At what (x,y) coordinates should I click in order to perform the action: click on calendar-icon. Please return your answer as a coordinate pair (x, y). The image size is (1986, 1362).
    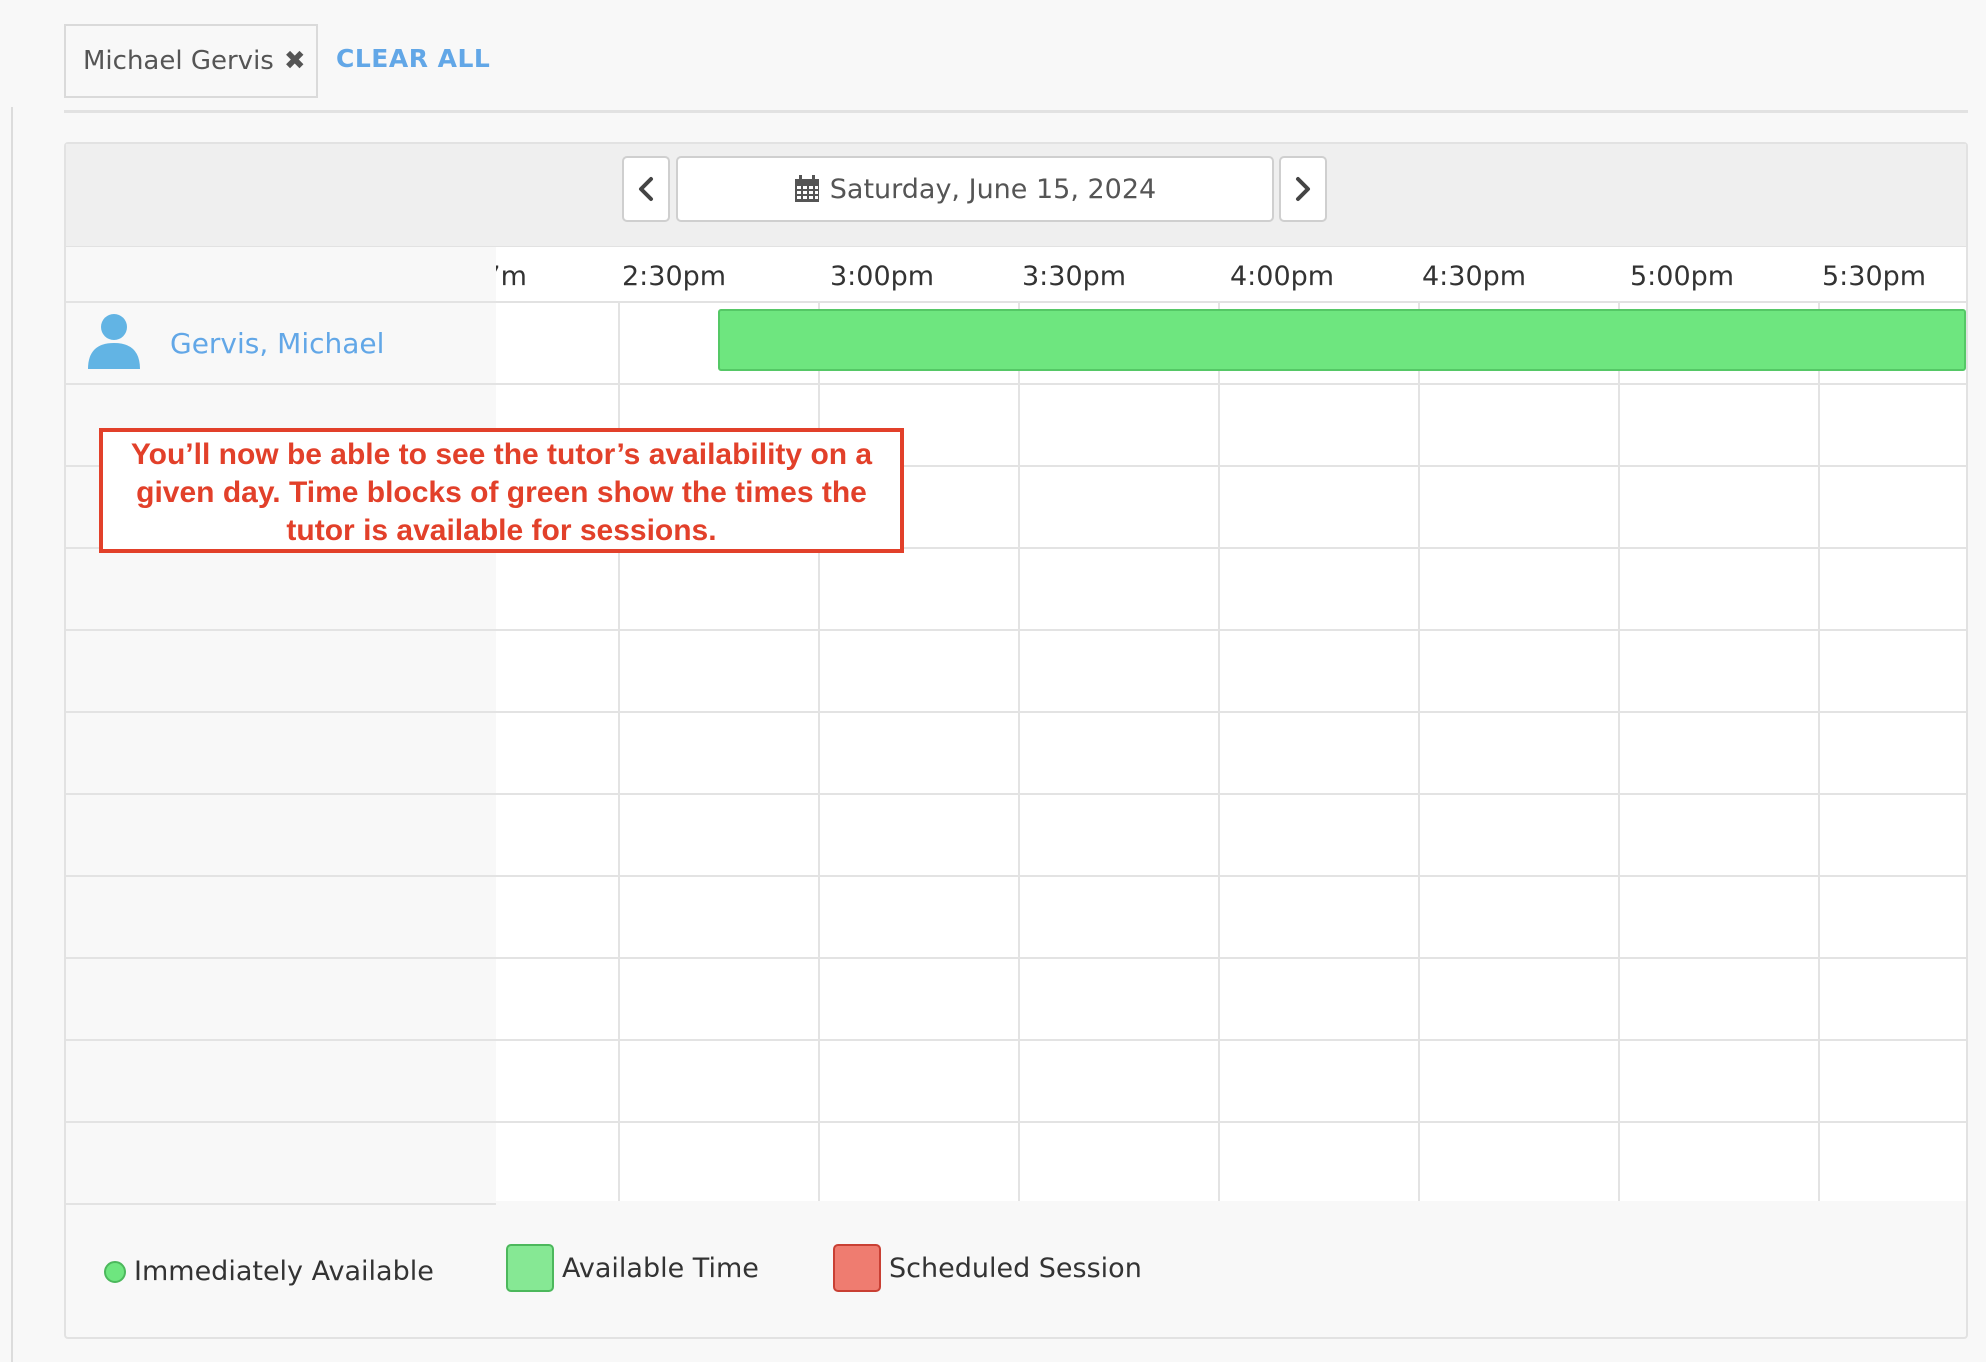
    Looking at the image, I should click on (806, 188).